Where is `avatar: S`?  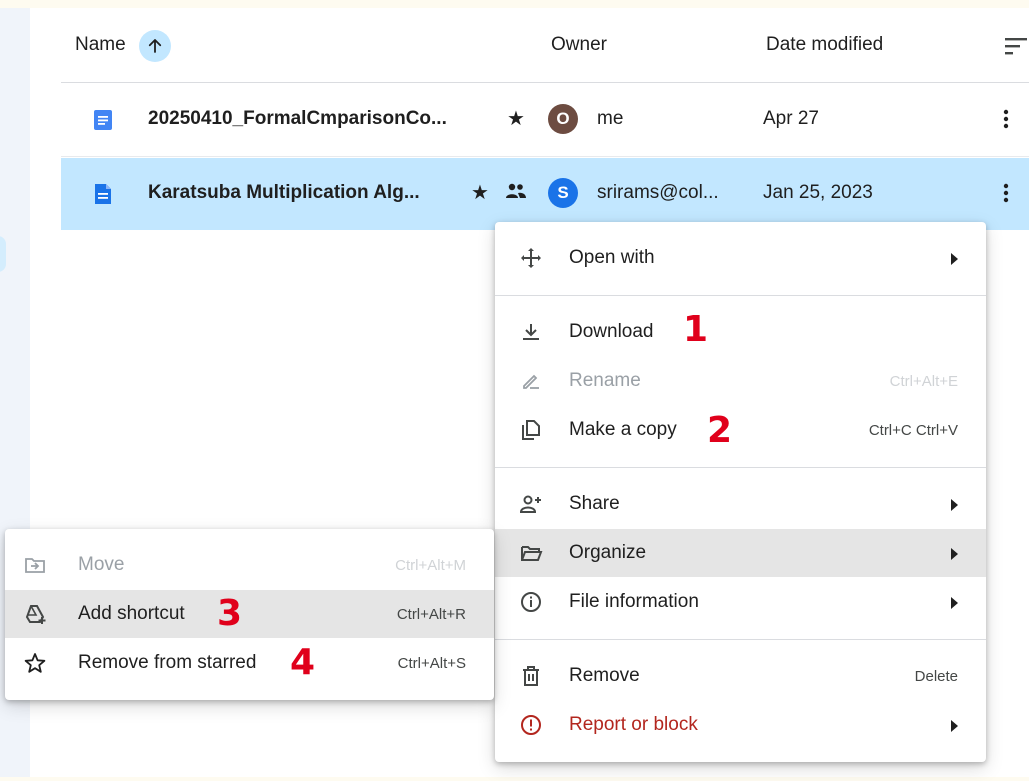 avatar: S is located at coordinates (563, 193).